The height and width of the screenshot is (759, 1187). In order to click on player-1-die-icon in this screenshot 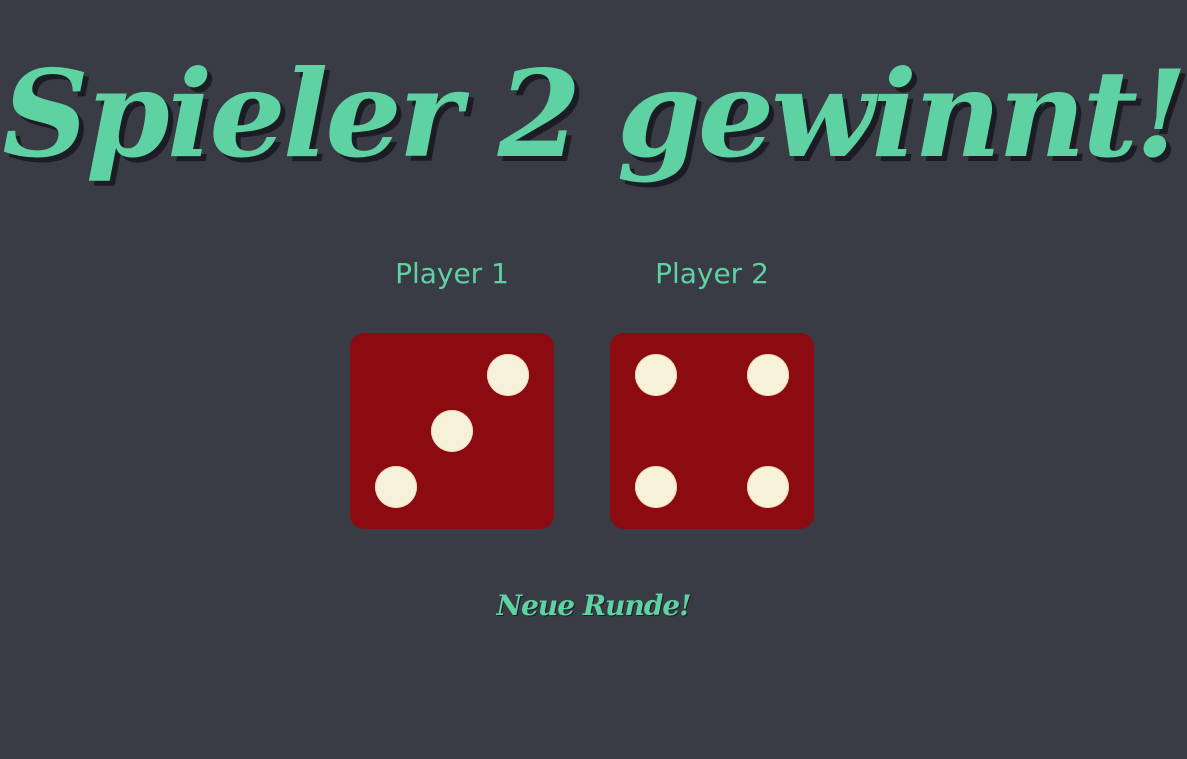, I will do `click(452, 431)`.